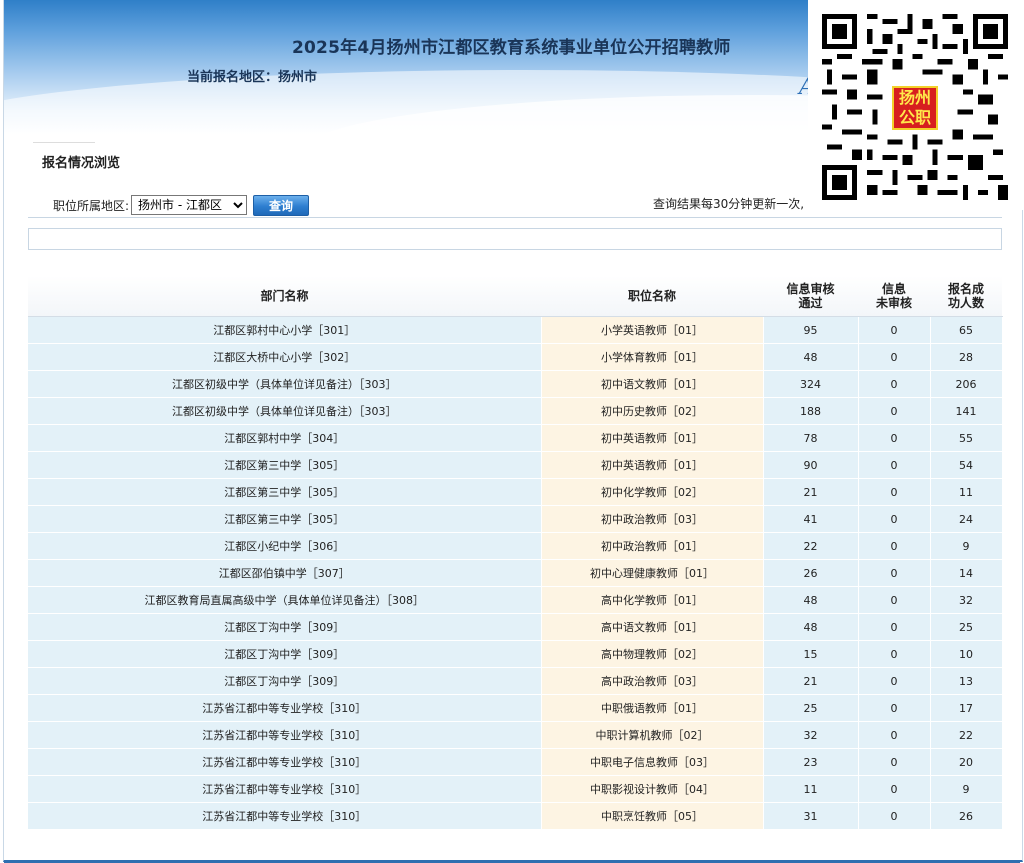 Image resolution: width=1024 pixels, height=863 pixels. I want to click on reviewed-count-cell: 188, so click(811, 411).